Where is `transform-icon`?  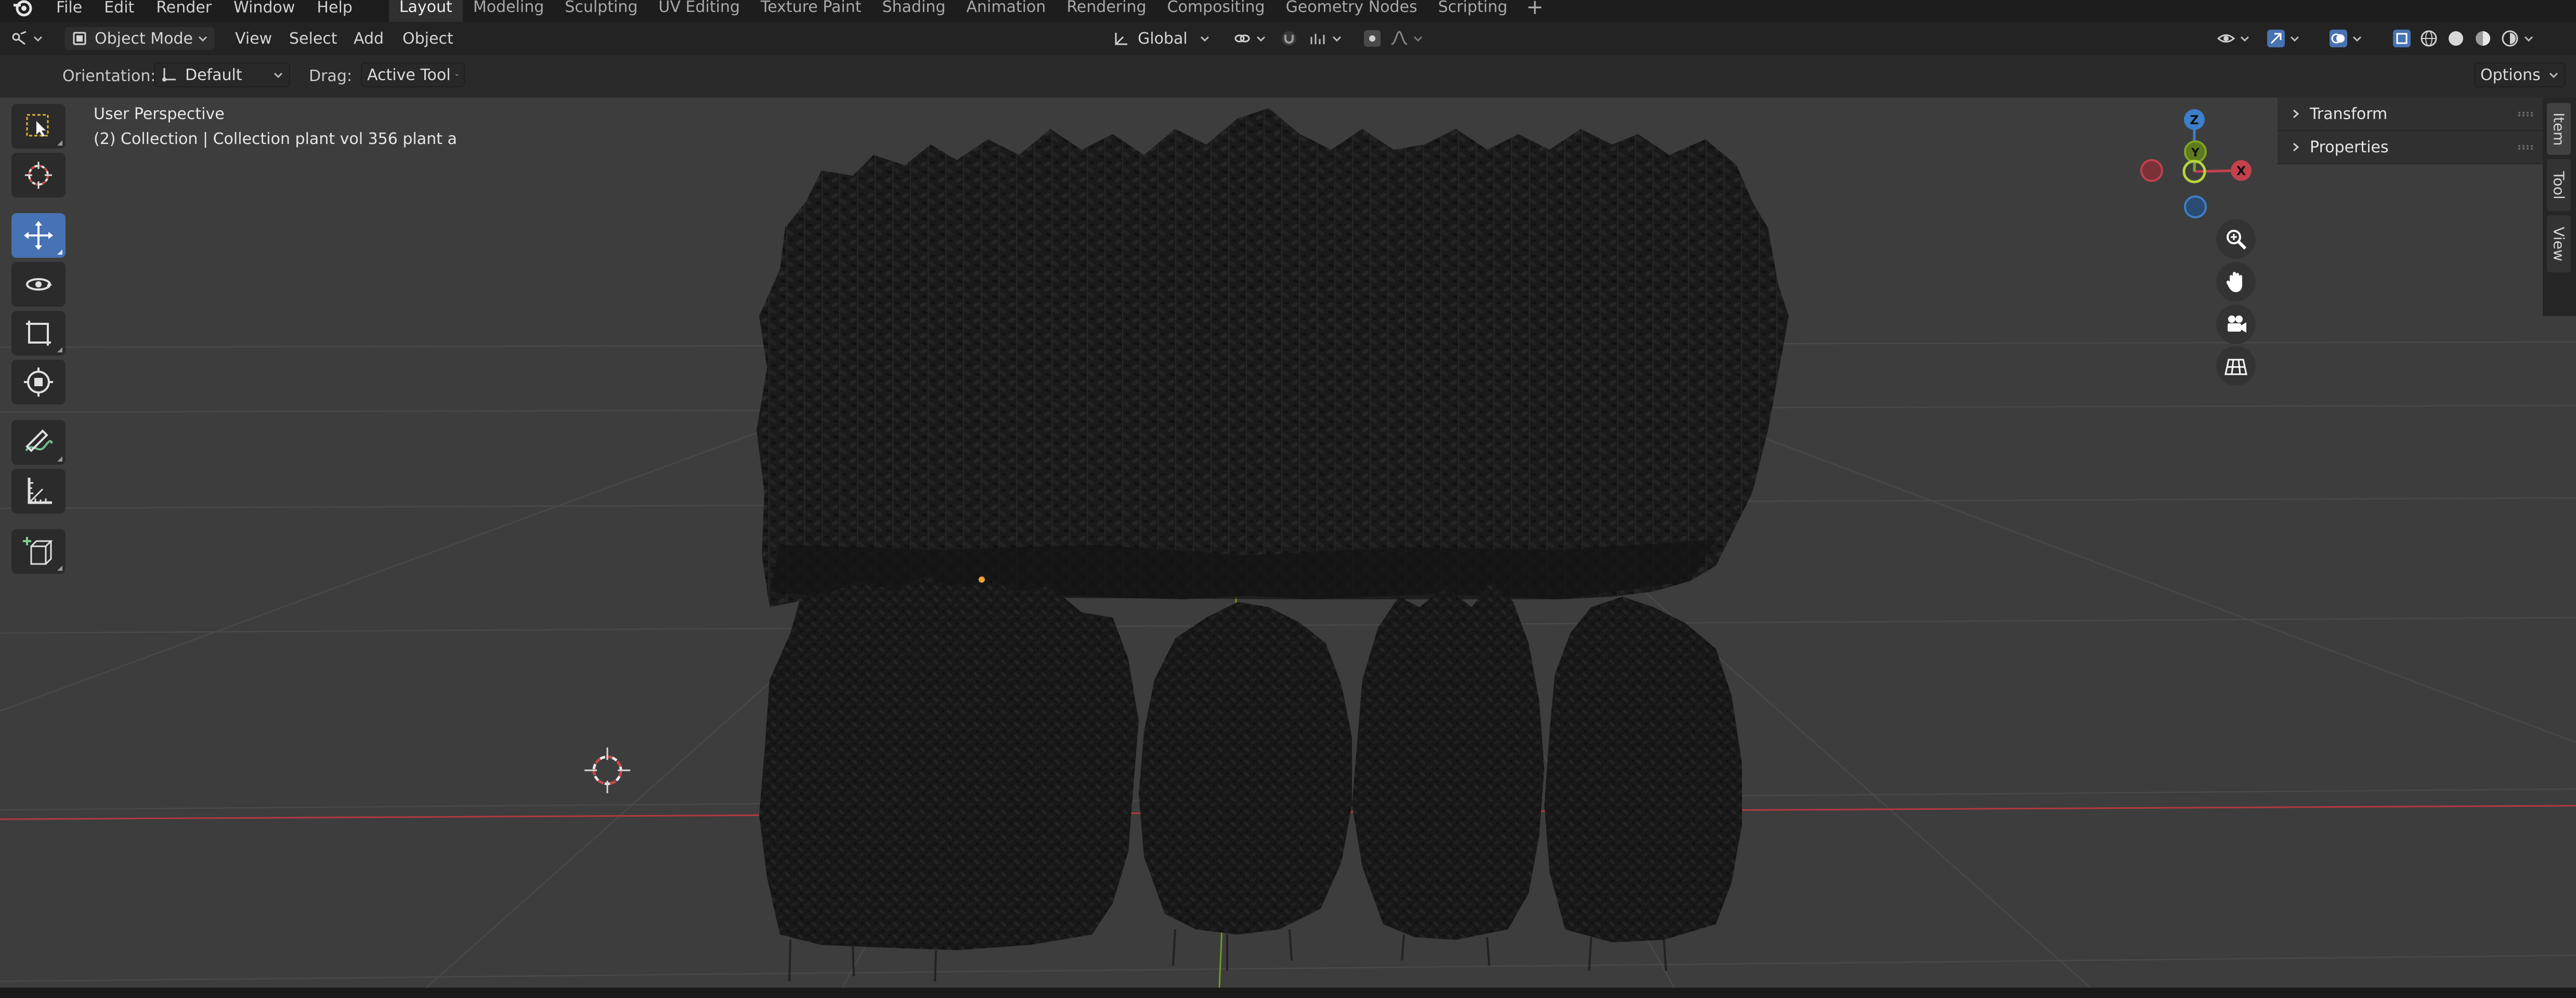 transform-icon is located at coordinates (38, 382).